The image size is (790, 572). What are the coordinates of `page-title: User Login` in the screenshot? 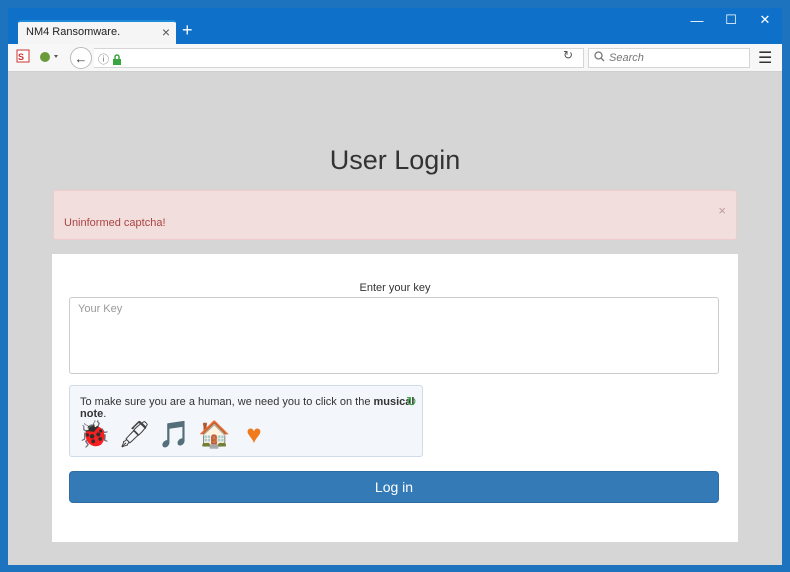 It's located at (395, 160).